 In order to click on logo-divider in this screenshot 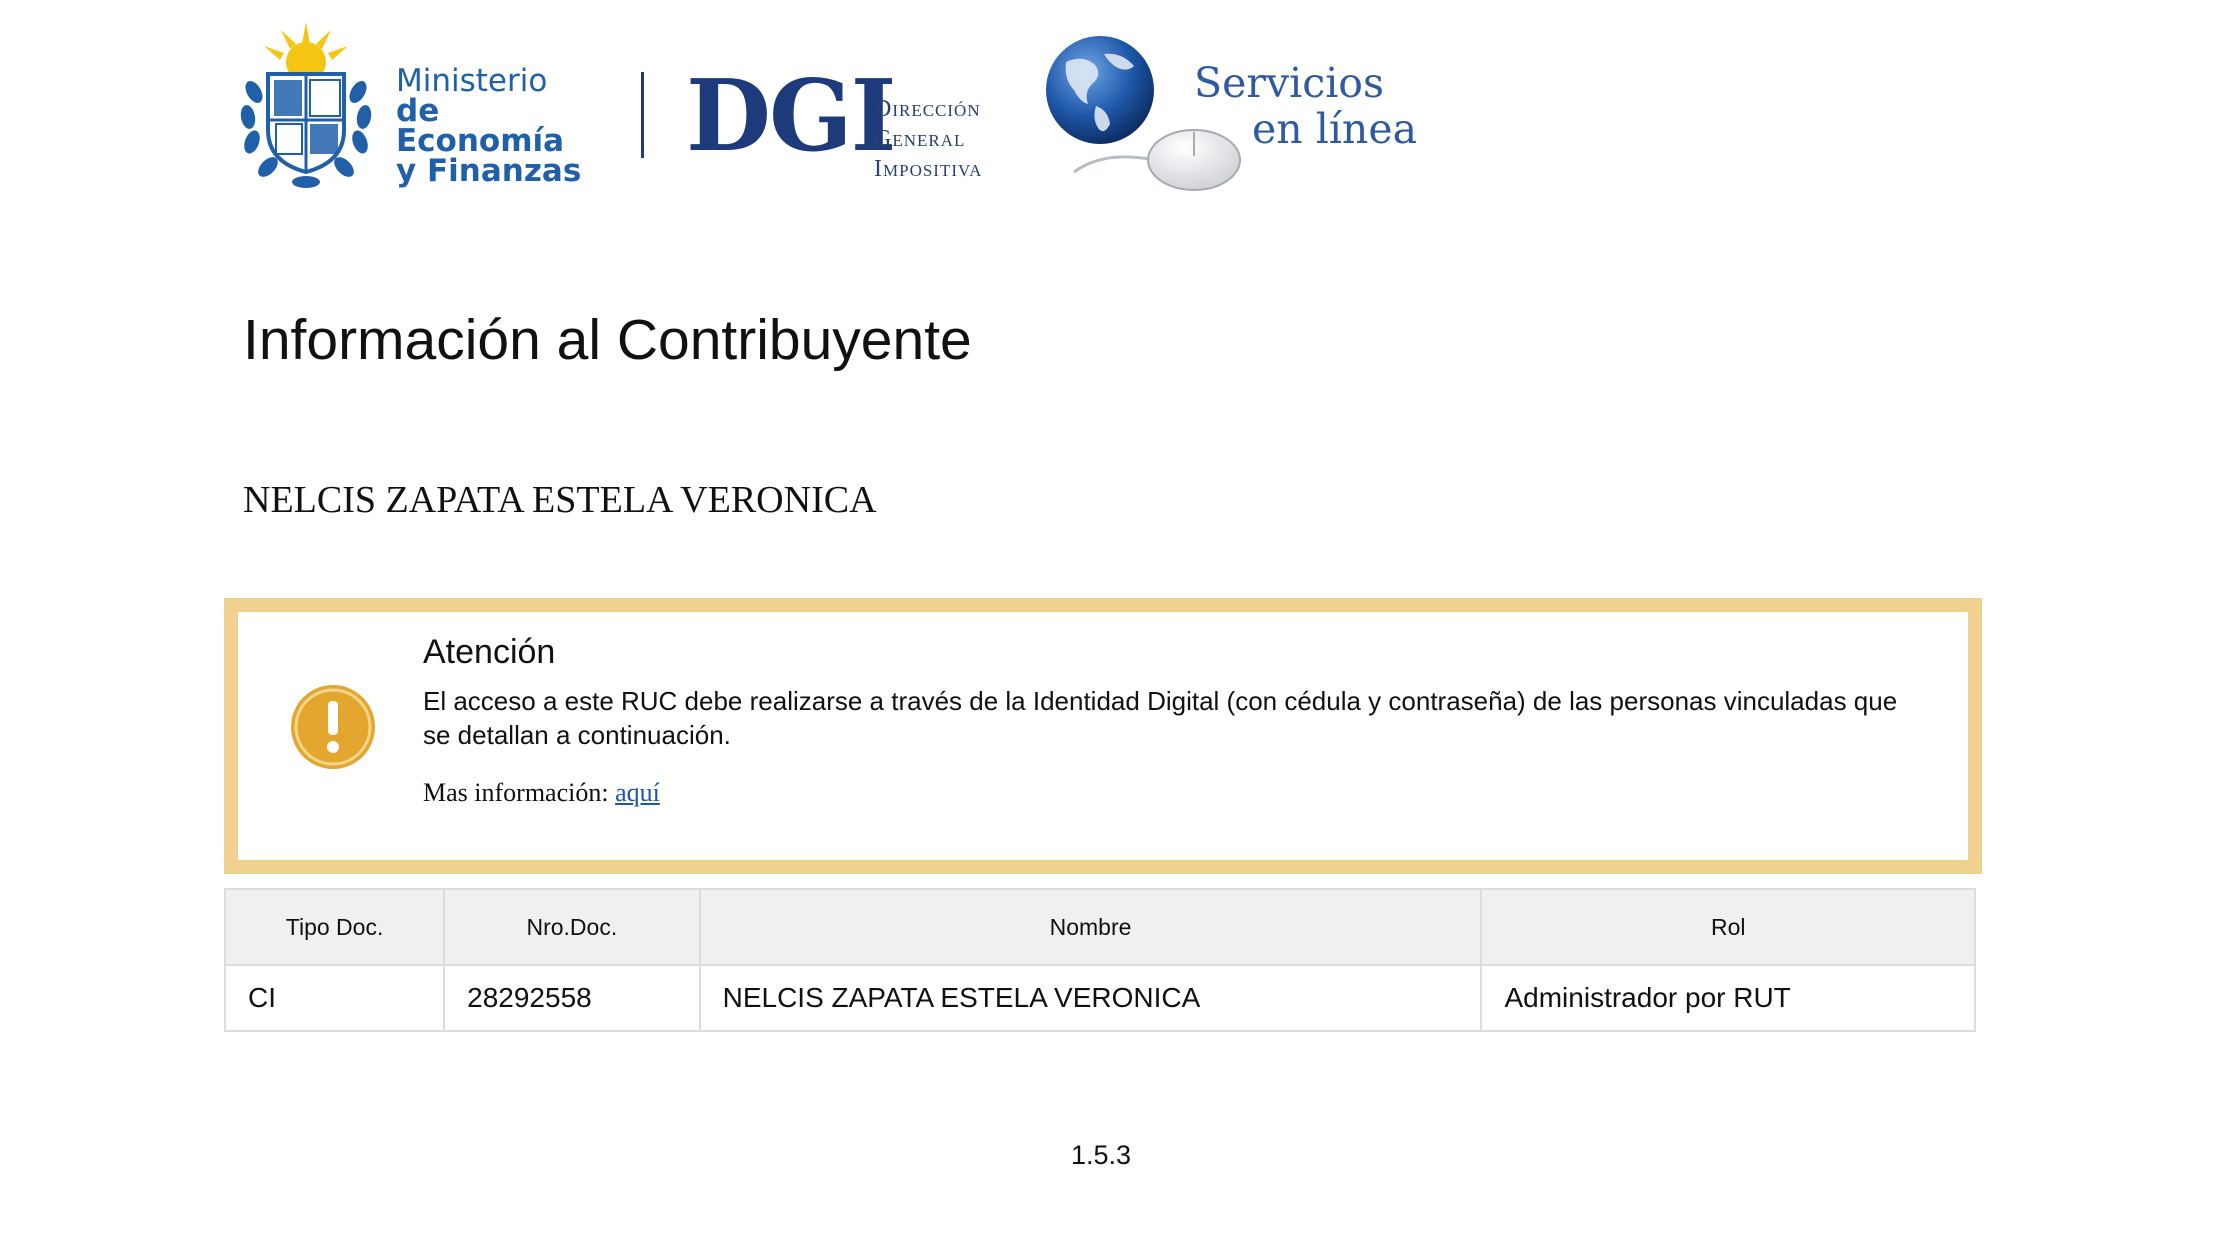, I will do `click(642, 115)`.